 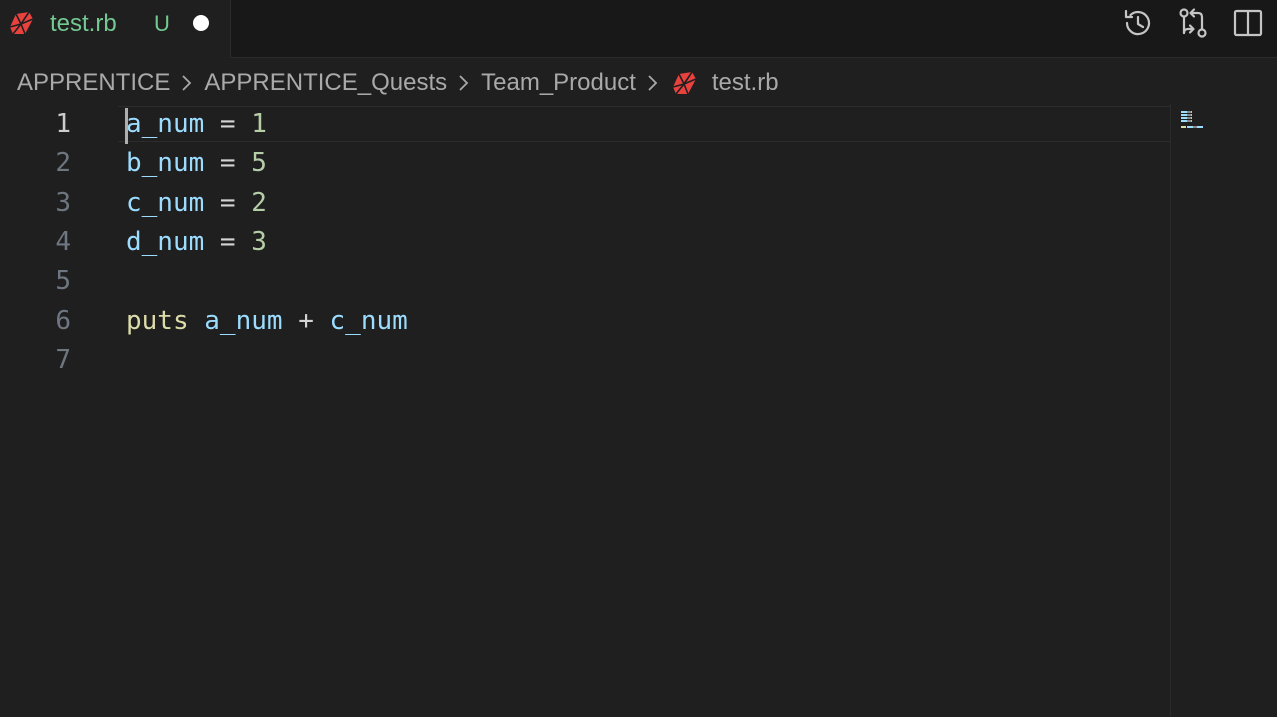 What do you see at coordinates (585, 360) in the screenshot?
I see `code-line: 7` at bounding box center [585, 360].